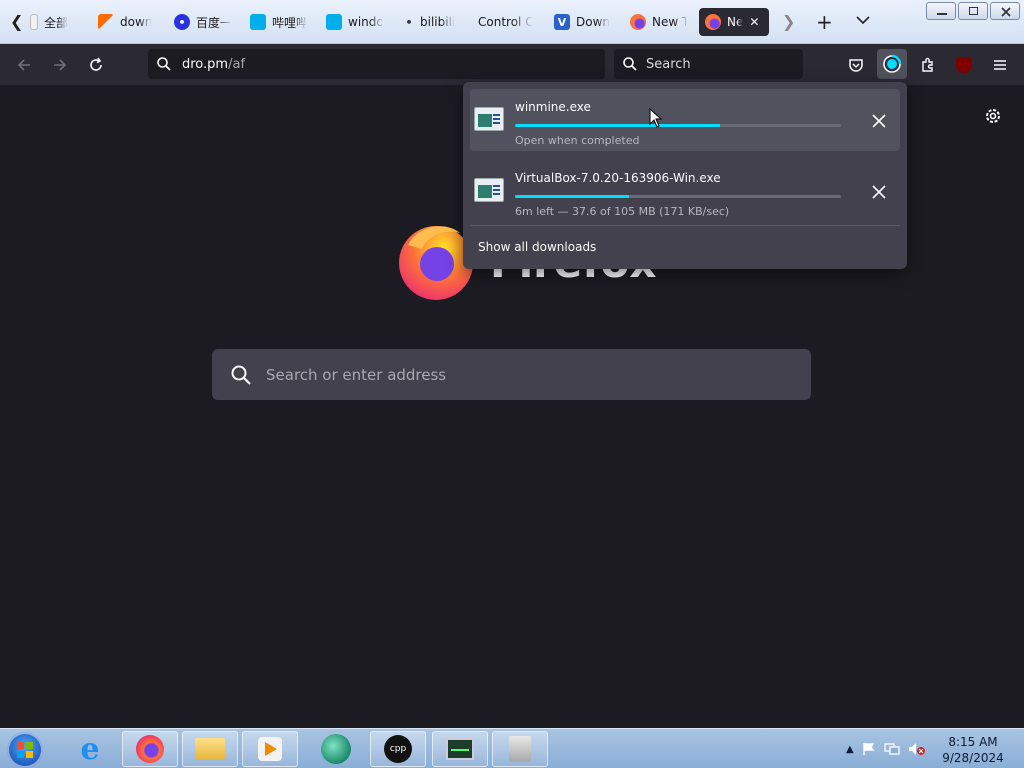 This screenshot has width=1024, height=768. Describe the element at coordinates (562, 22) in the screenshot. I see `vs-icon: V` at that location.